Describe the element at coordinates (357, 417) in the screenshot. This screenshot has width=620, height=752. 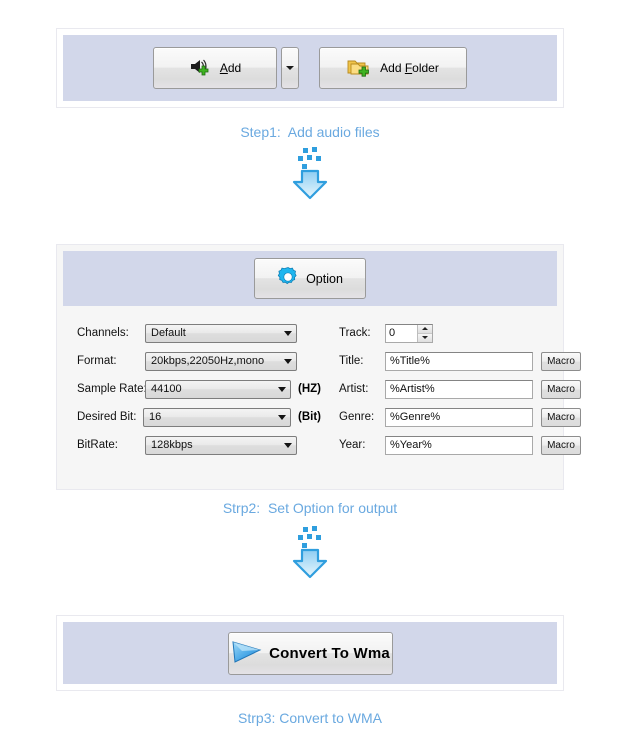
I see `genre-label: Genre:` at that location.